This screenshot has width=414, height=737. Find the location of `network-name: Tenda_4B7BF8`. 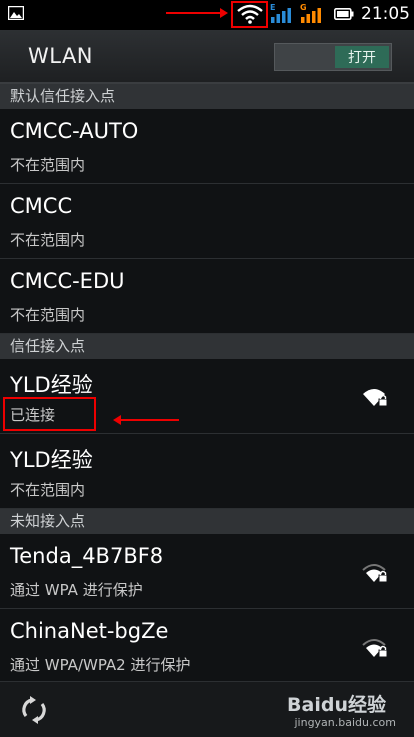

network-name: Tenda_4B7BF8 is located at coordinates (87, 556).